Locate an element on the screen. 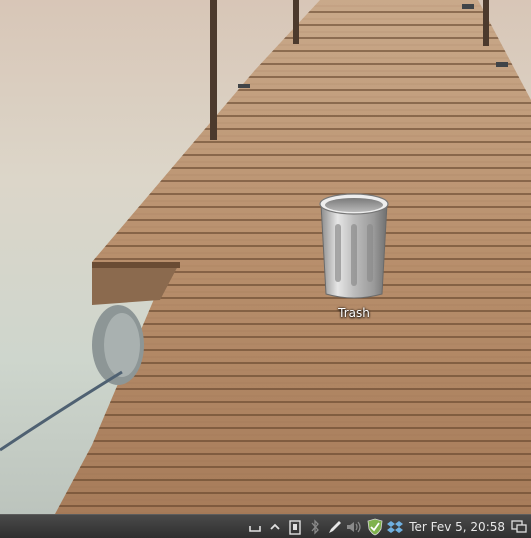 This screenshot has width=531, height=538. show-desktop-icon is located at coordinates (519, 527).